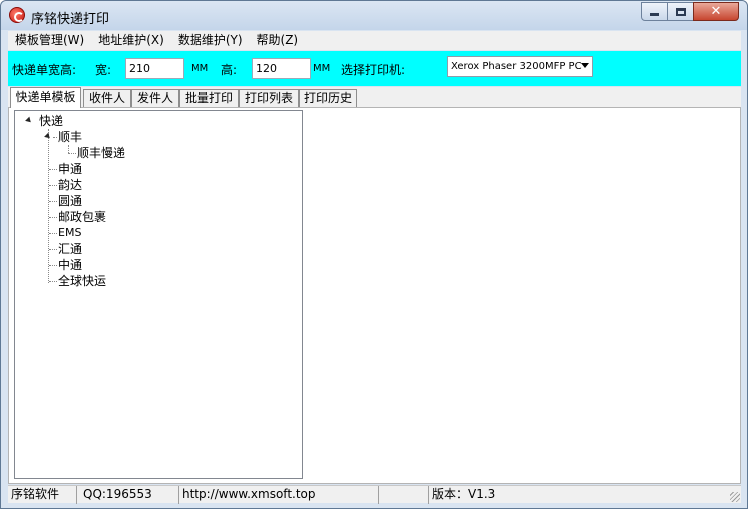 This screenshot has width=748, height=509. I want to click on close-button: ✕, so click(716, 11).